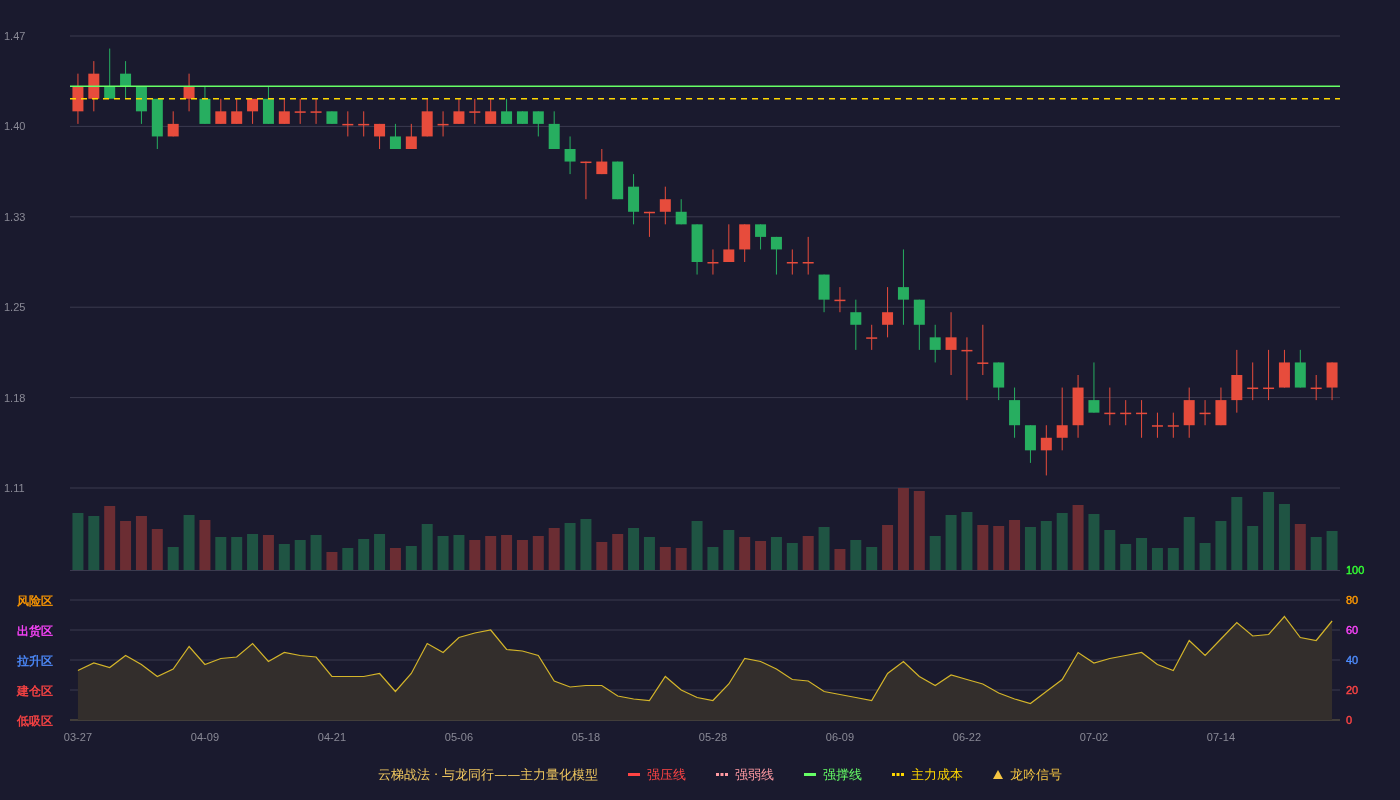 The image size is (1400, 800). Describe the element at coordinates (1036, 774) in the screenshot. I see `legend-label: 龙吟信号` at that location.